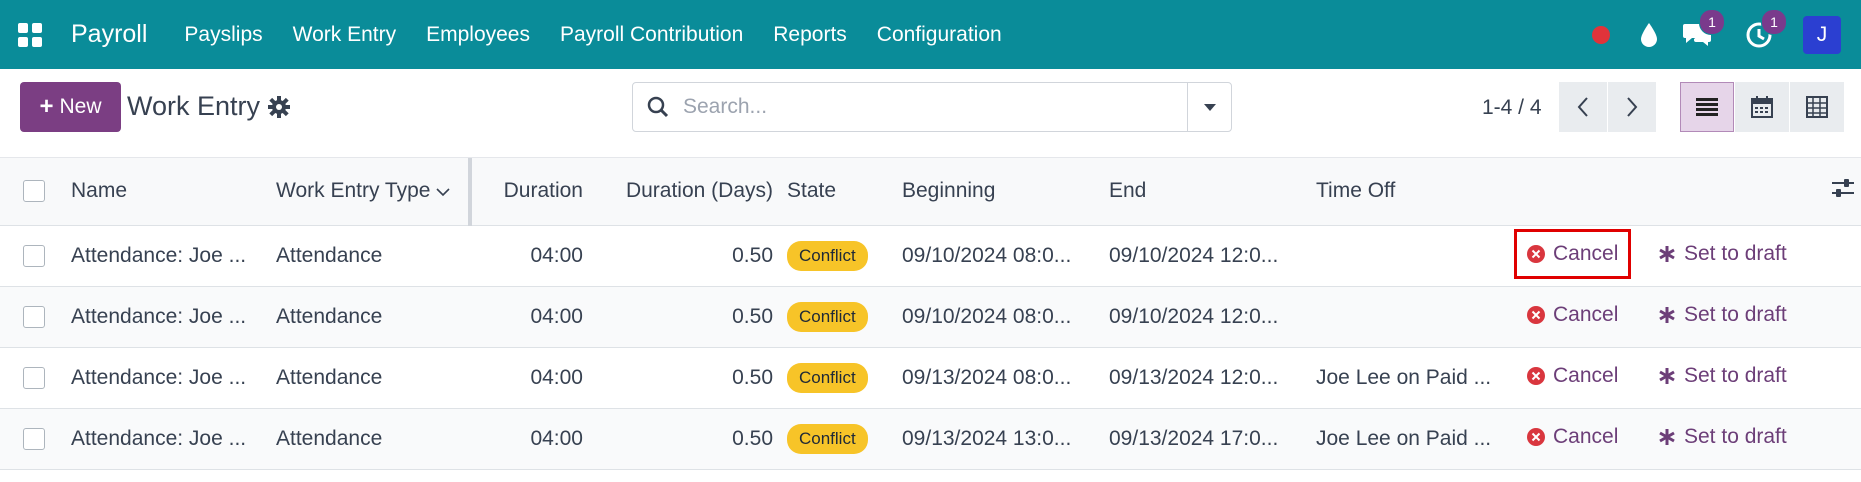  I want to click on plus-icon: +, so click(46, 106).